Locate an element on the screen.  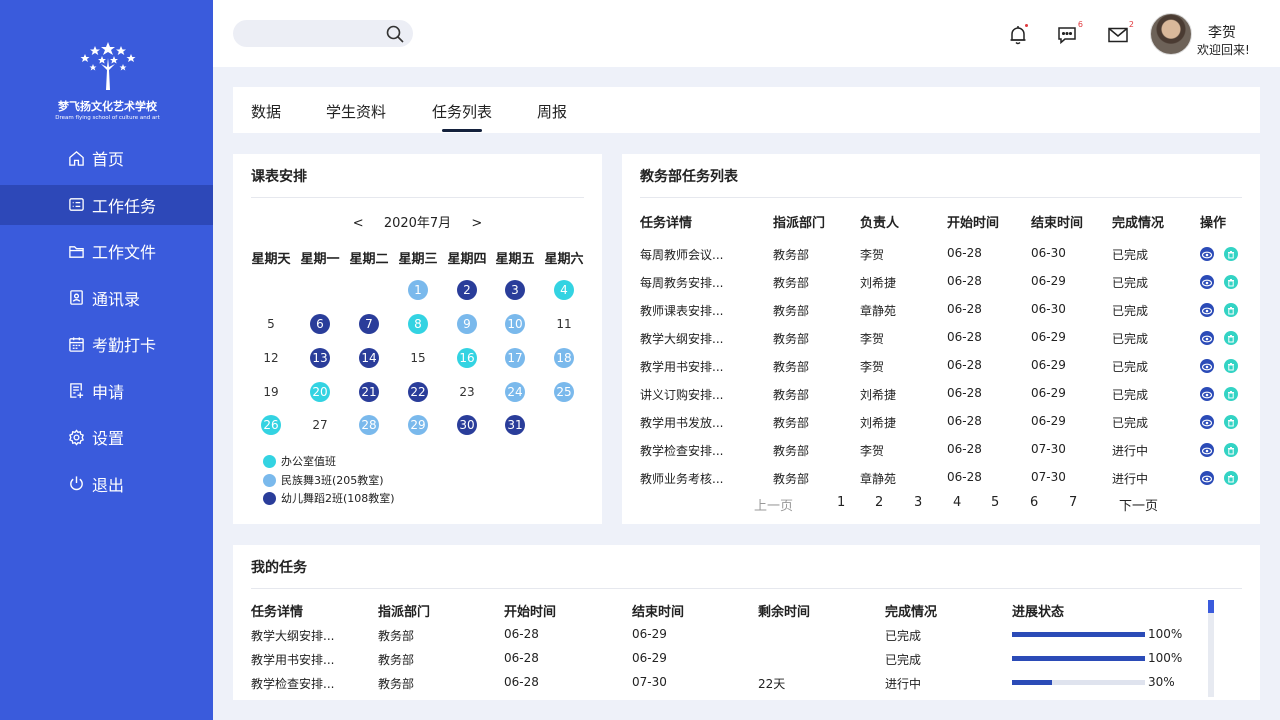
page-number-button: 2 is located at coordinates (879, 502).